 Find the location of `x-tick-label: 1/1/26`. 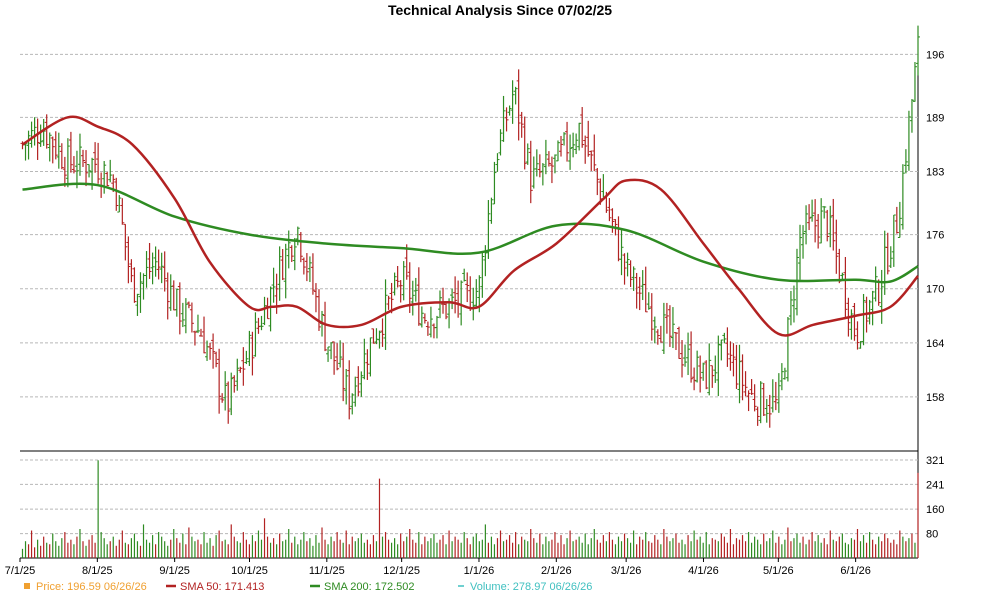

x-tick-label: 1/1/26 is located at coordinates (479, 571).